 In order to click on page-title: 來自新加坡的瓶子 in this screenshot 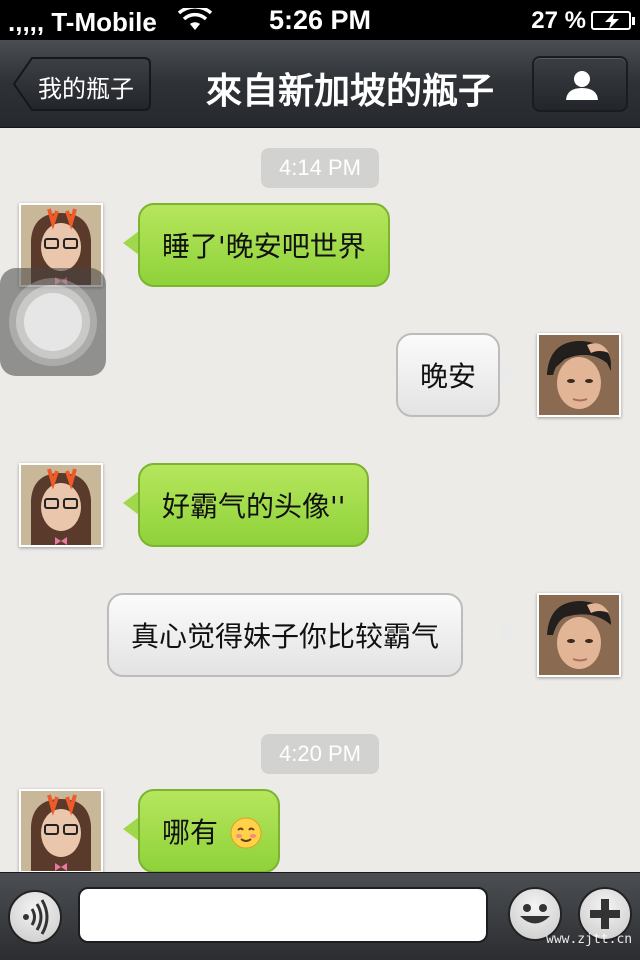, I will do `click(349, 91)`.